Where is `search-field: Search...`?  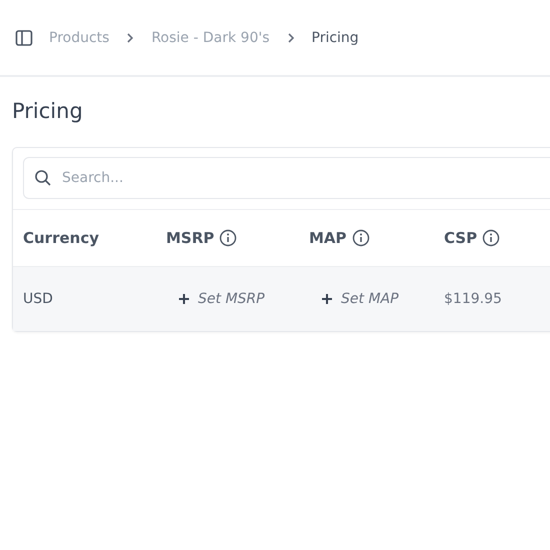 search-field: Search... is located at coordinates (286, 178).